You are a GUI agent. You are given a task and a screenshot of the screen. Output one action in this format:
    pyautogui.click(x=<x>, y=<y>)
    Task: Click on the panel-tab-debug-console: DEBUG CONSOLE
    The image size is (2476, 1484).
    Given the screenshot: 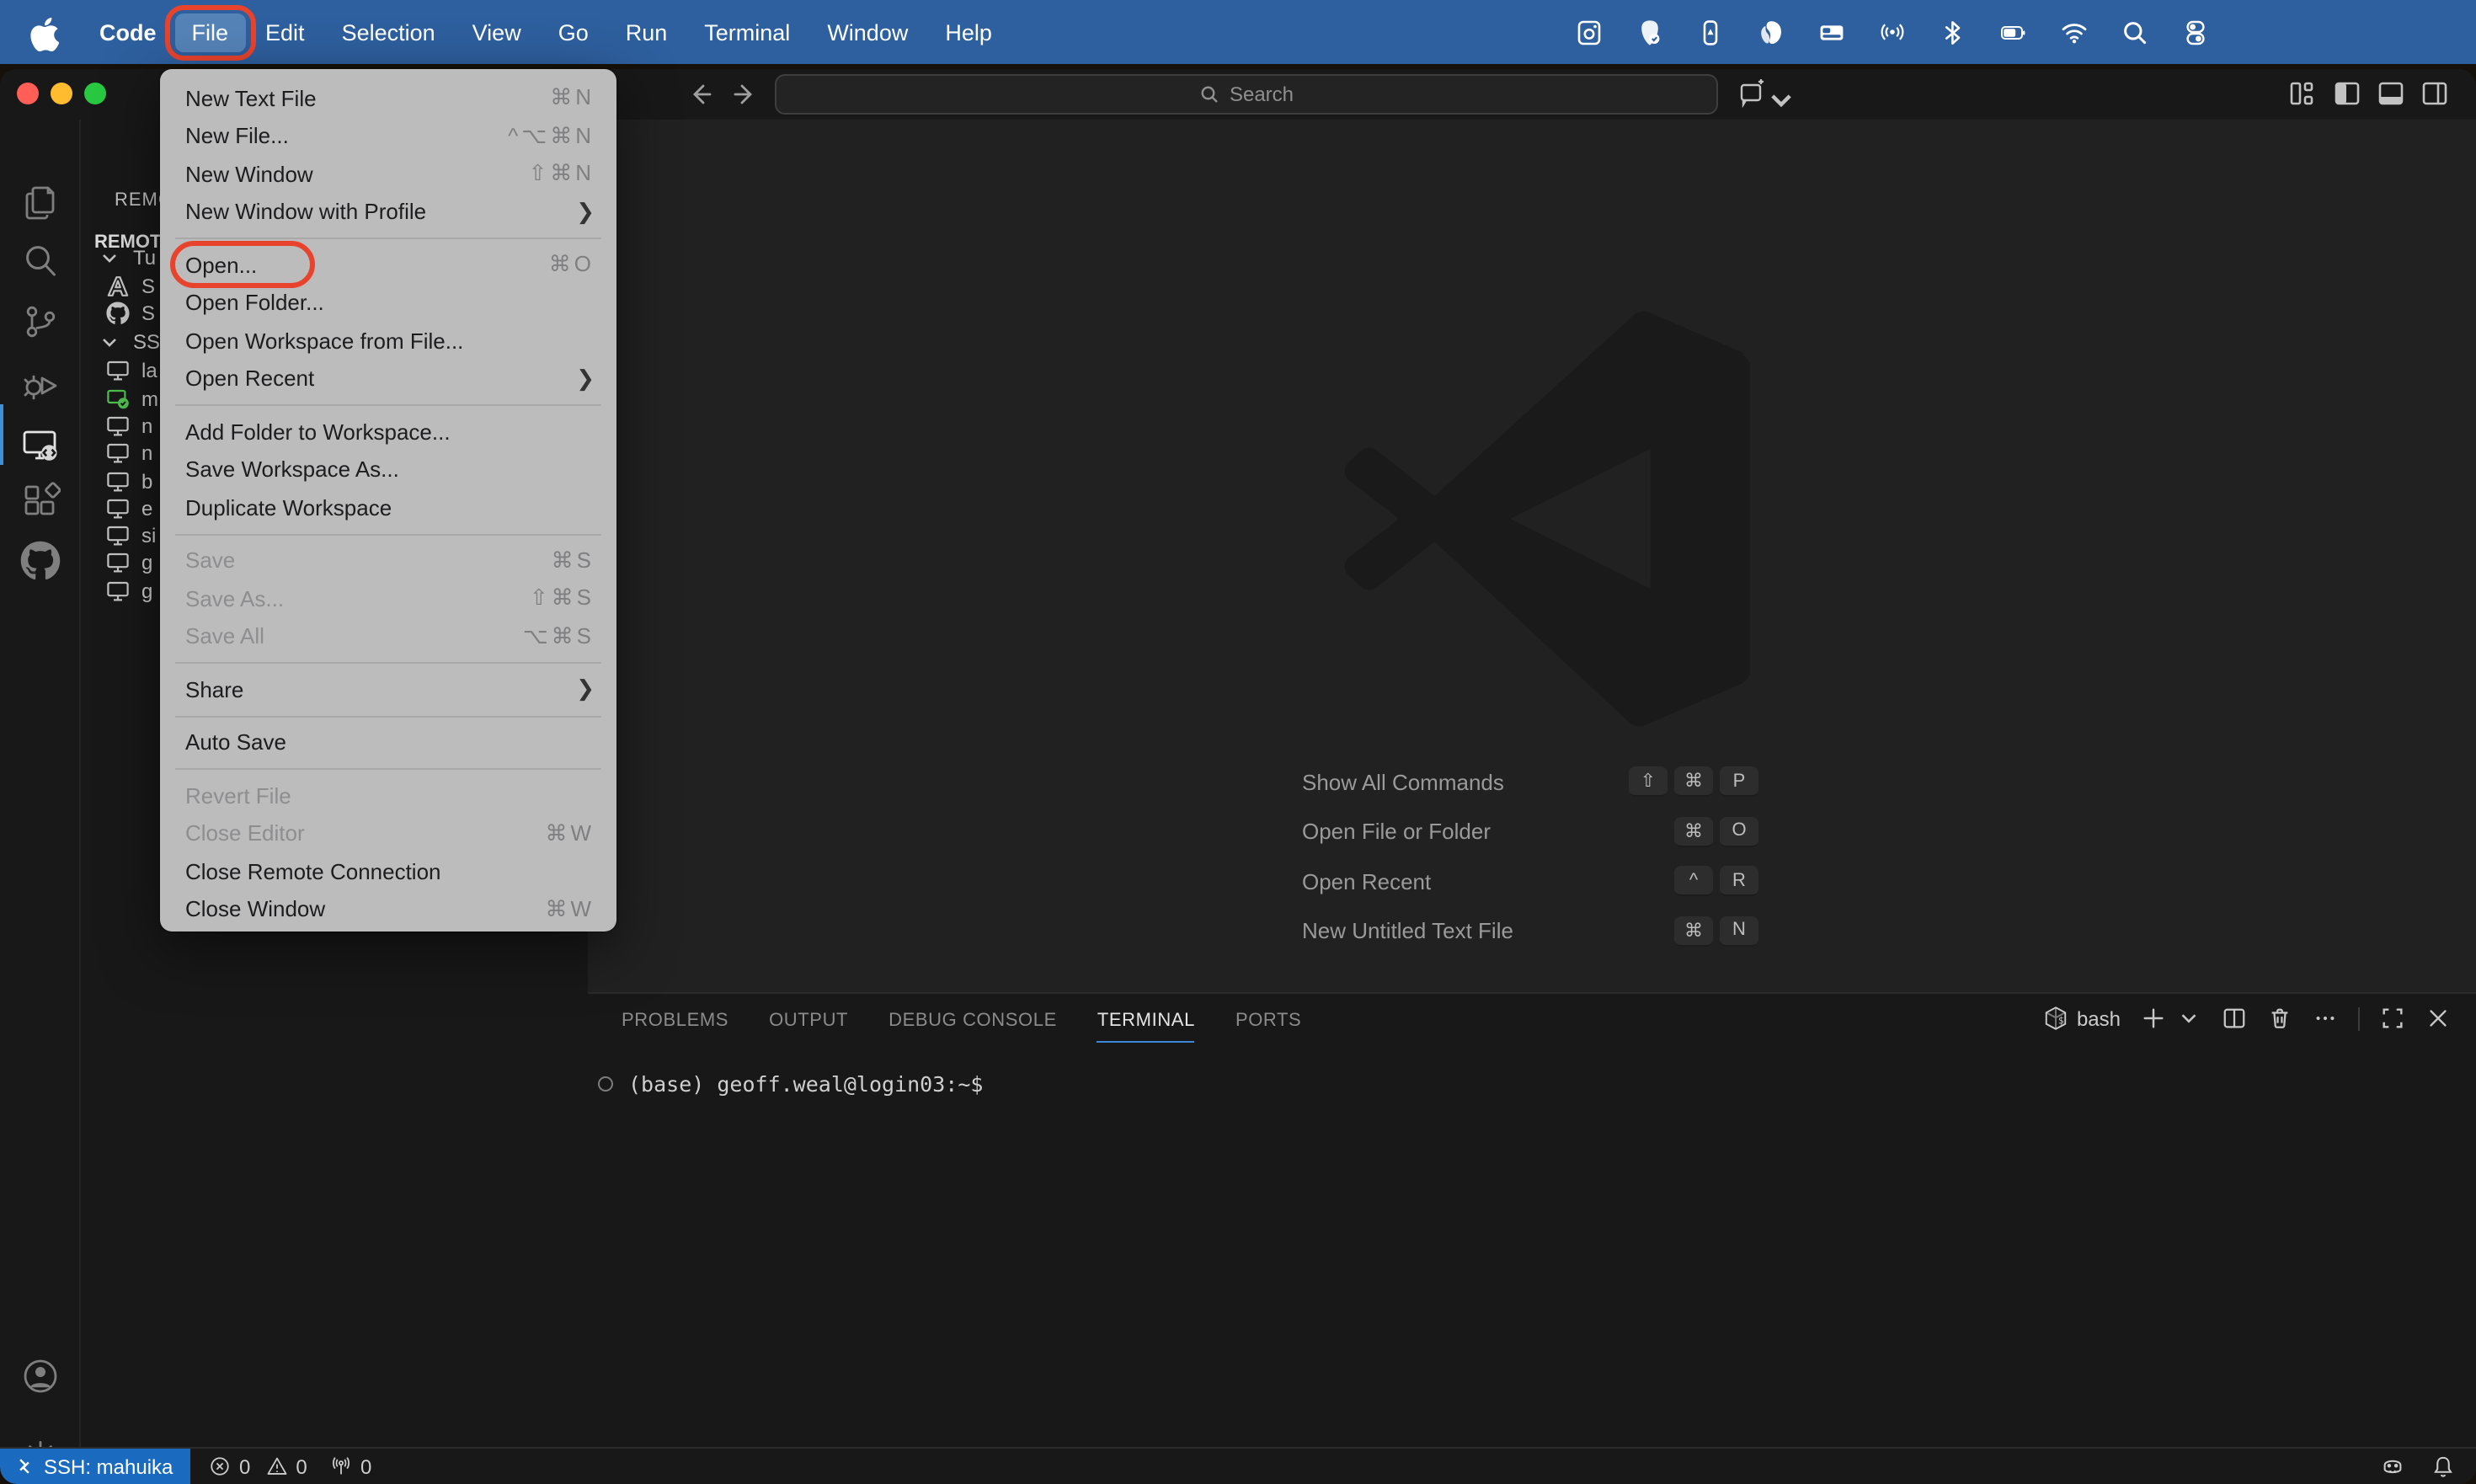 What is the action you would take?
    pyautogui.click(x=973, y=1021)
    